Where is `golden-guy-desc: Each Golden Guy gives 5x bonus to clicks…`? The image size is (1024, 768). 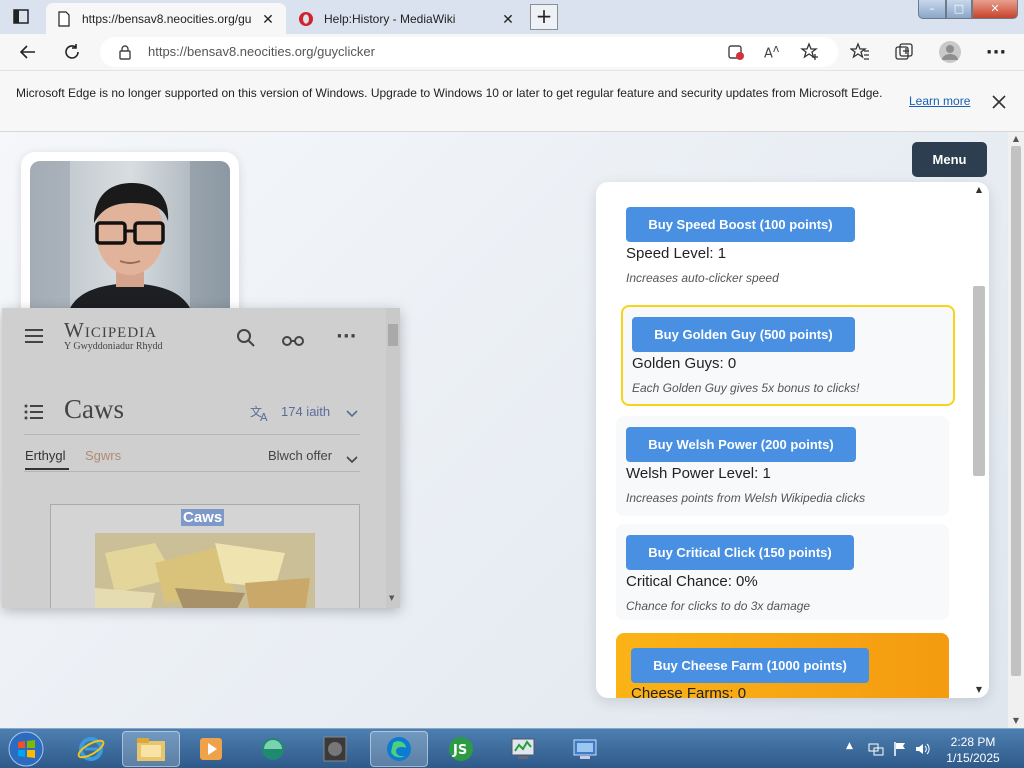
golden-guy-desc: Each Golden Guy gives 5x bonus to clicks… is located at coordinates (746, 388).